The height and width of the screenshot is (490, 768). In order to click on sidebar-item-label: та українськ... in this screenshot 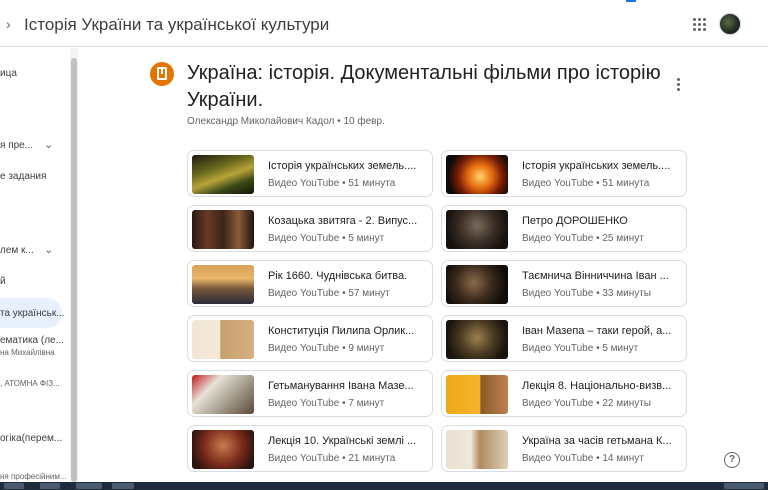, I will do `click(32, 313)`.